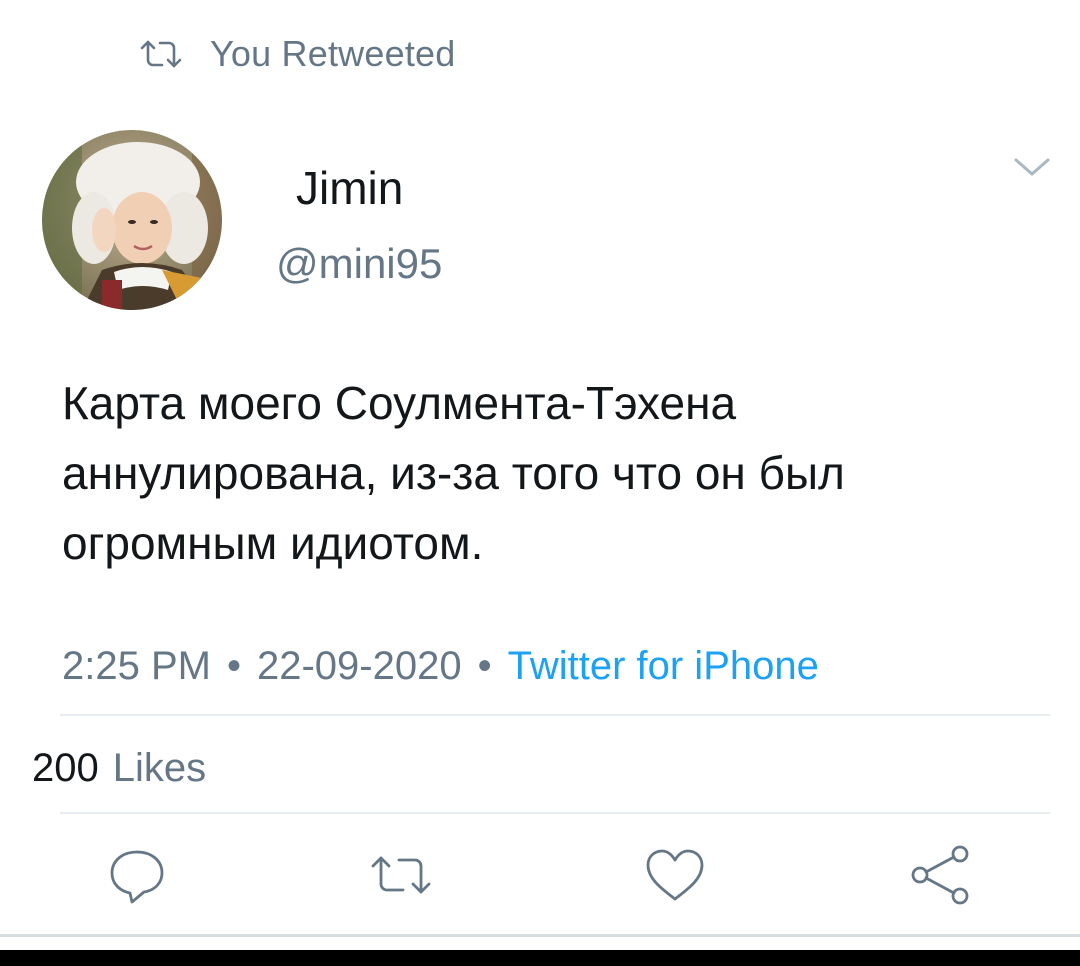 This screenshot has height=966, width=1080. Describe the element at coordinates (273, 543) in the screenshot. I see `tweet-text-line: огромным идиотом.` at that location.